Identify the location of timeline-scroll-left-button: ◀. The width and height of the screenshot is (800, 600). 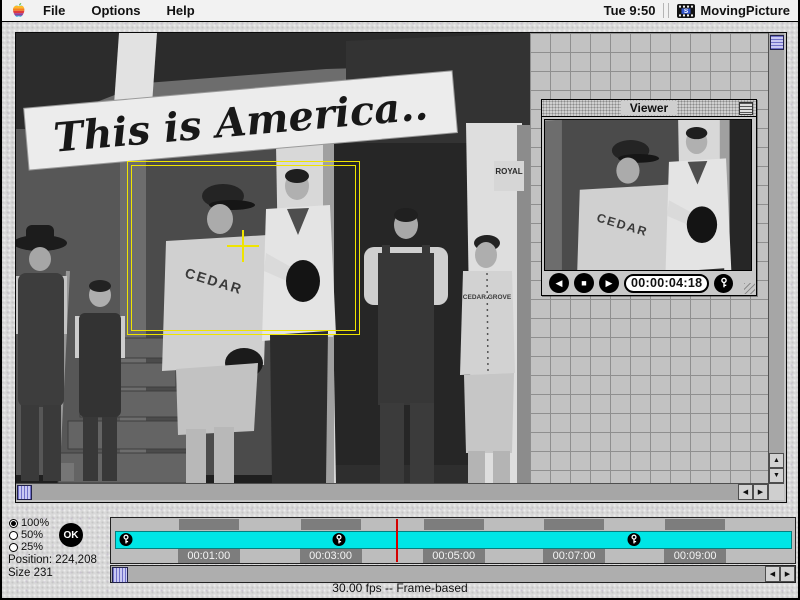
(772, 574).